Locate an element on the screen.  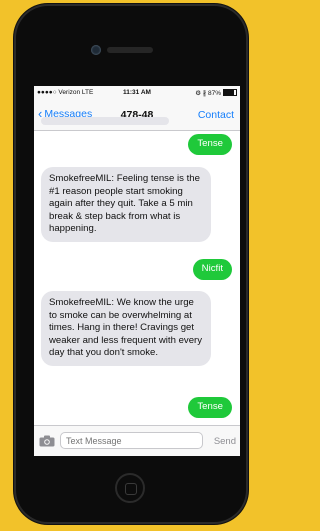
camera-icon is located at coordinates (47, 441).